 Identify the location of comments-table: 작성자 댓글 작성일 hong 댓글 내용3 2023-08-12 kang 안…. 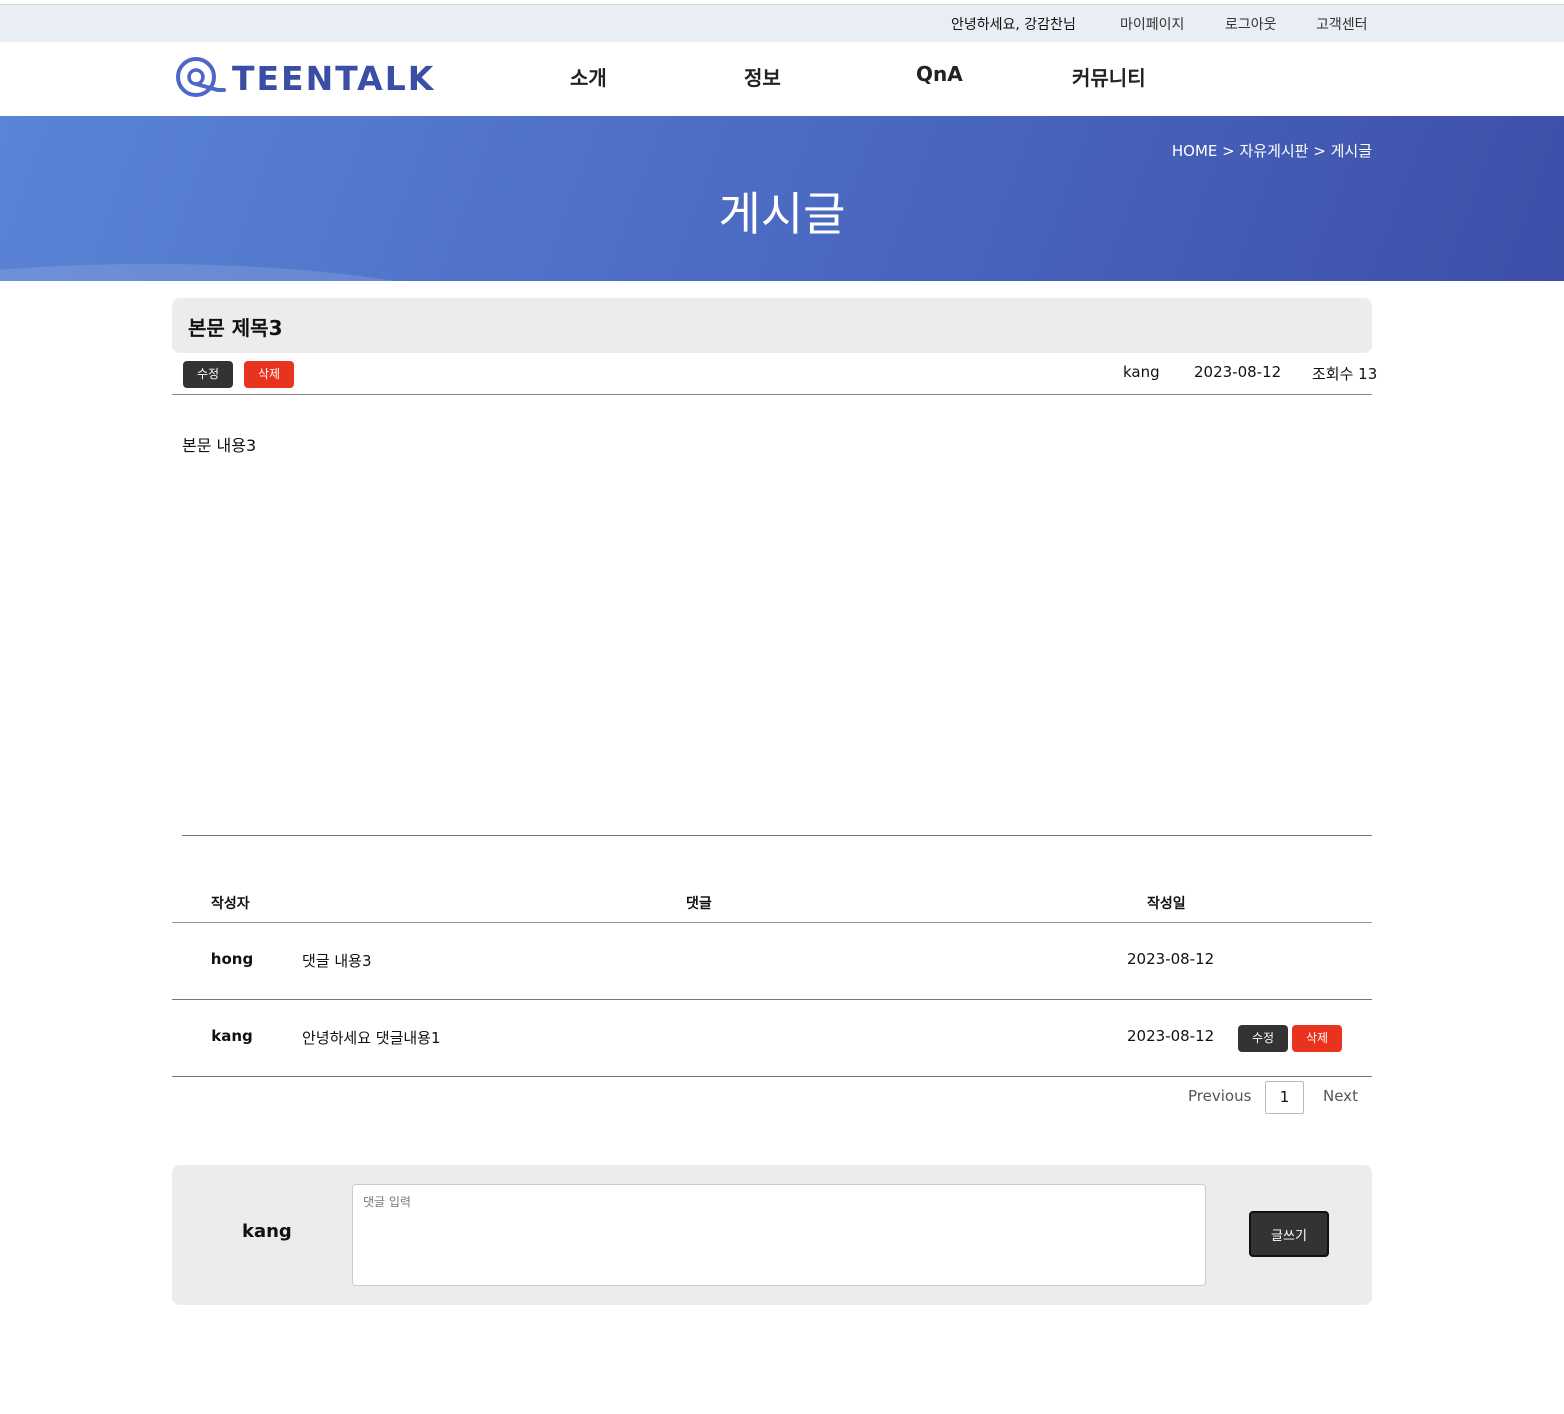
(772, 978).